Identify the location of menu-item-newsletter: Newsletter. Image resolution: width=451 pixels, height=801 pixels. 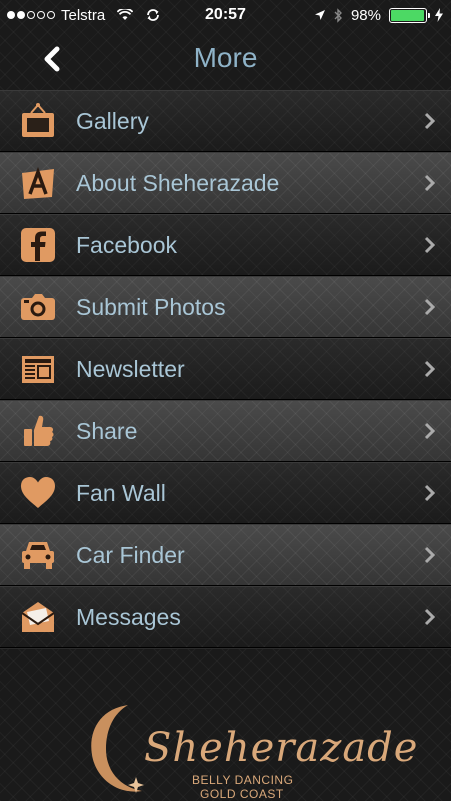
(225, 369).